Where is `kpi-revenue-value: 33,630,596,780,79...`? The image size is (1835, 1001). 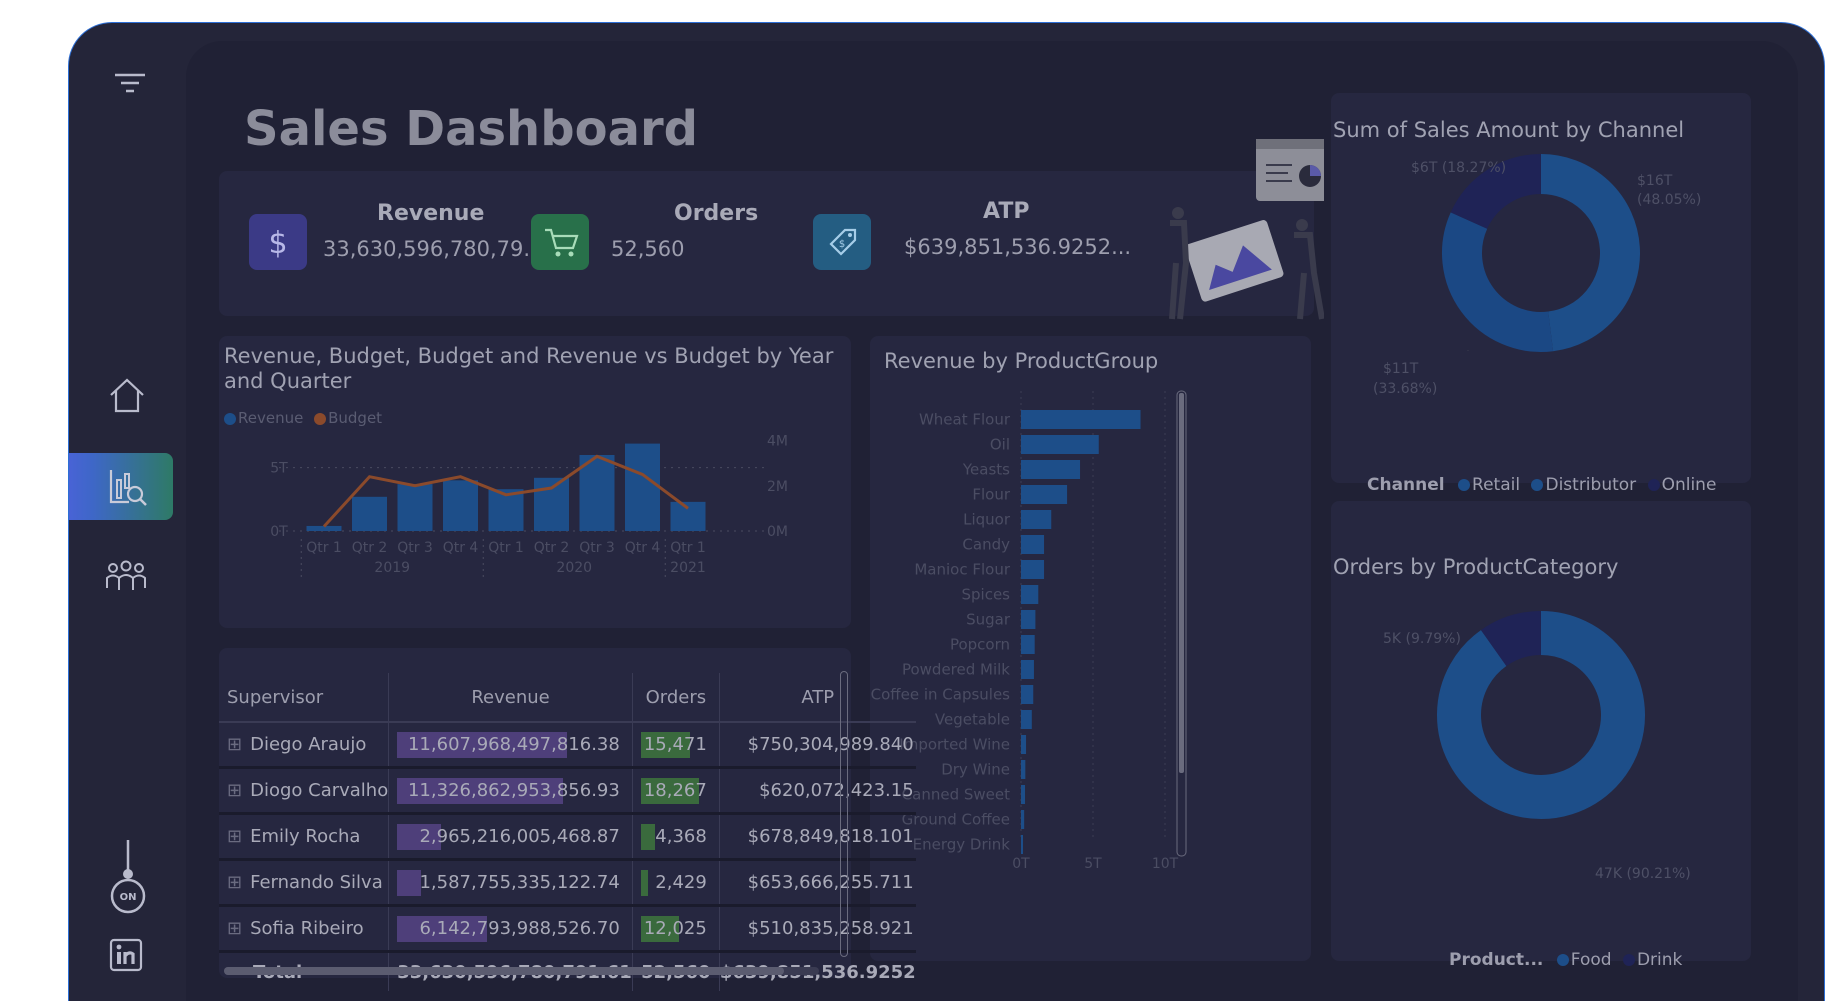
kpi-revenue-value: 33,630,596,780,79... is located at coordinates (433, 249).